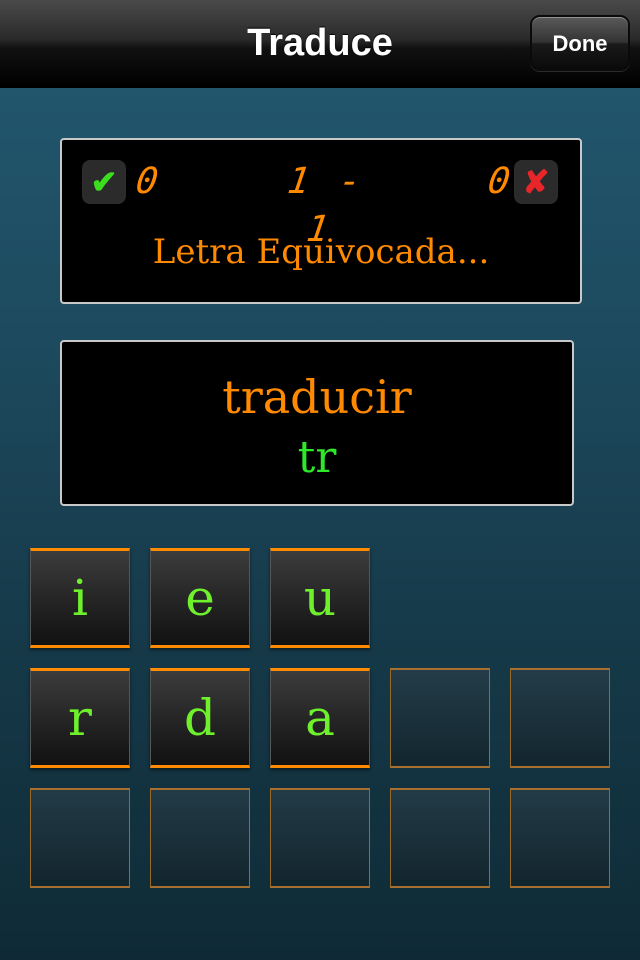 The height and width of the screenshot is (960, 640). I want to click on done-button: Done, so click(580, 43).